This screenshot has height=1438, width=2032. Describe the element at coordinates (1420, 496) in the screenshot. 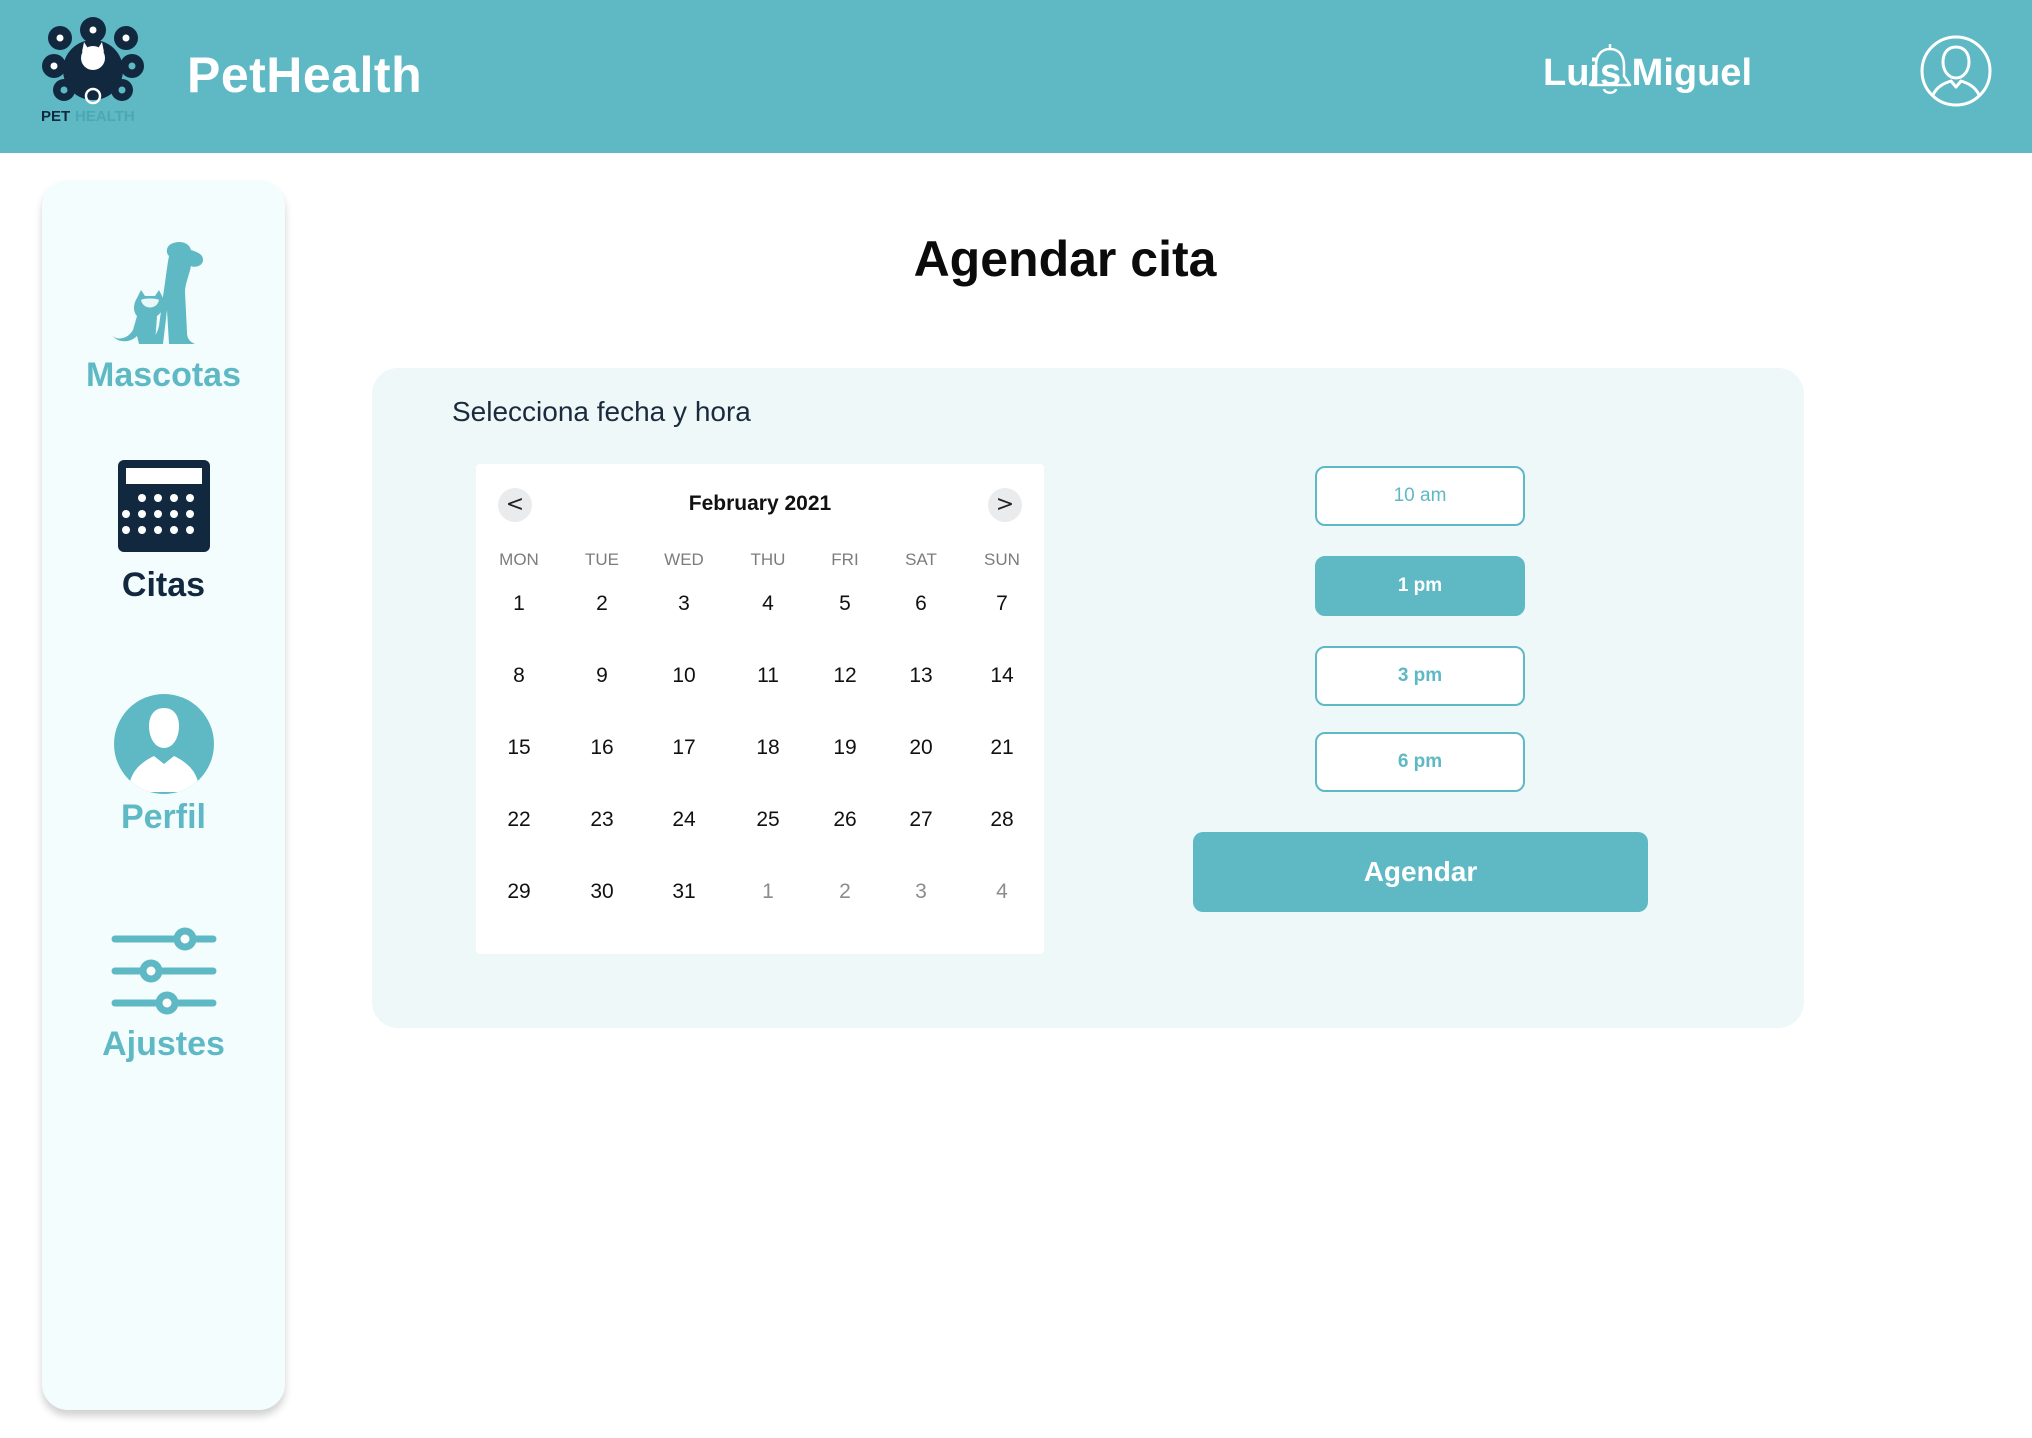

I see `time-slot-10am: 10 am` at that location.